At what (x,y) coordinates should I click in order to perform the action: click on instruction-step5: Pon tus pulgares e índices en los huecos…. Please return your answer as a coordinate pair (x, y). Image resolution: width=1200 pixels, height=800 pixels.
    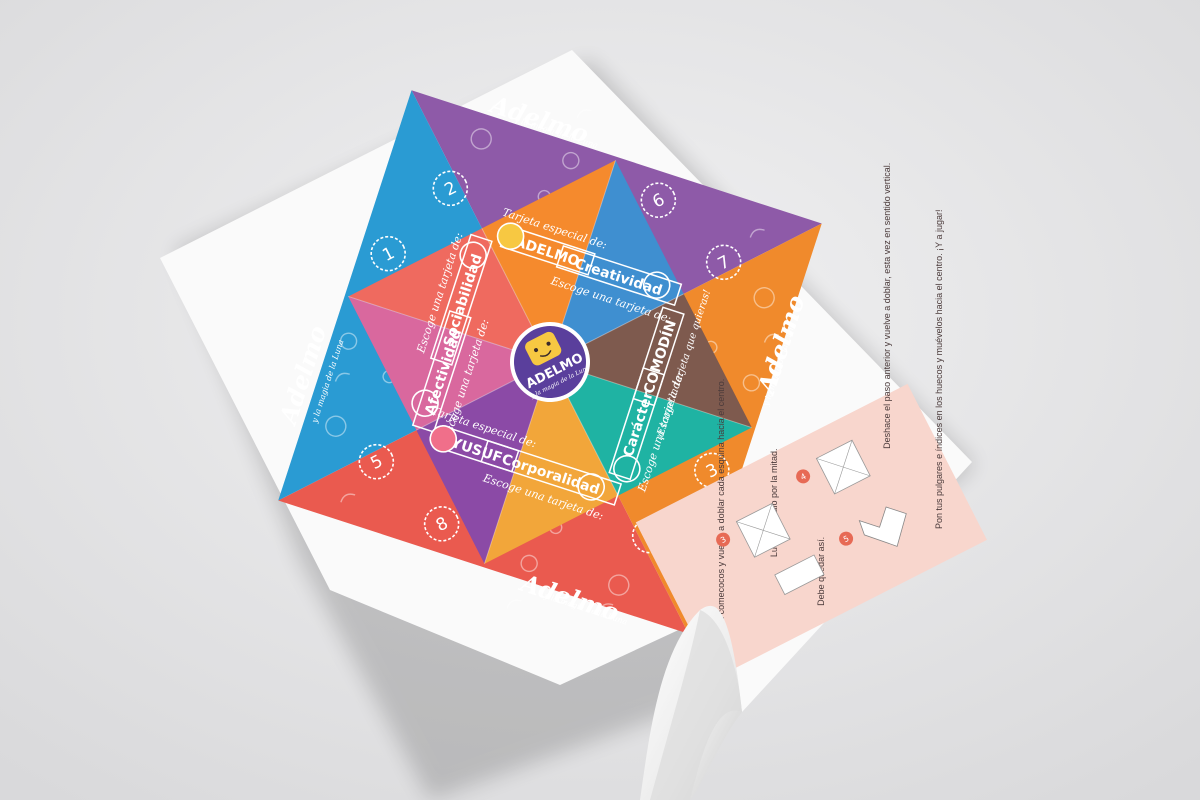
    Looking at the image, I should click on (939, 369).